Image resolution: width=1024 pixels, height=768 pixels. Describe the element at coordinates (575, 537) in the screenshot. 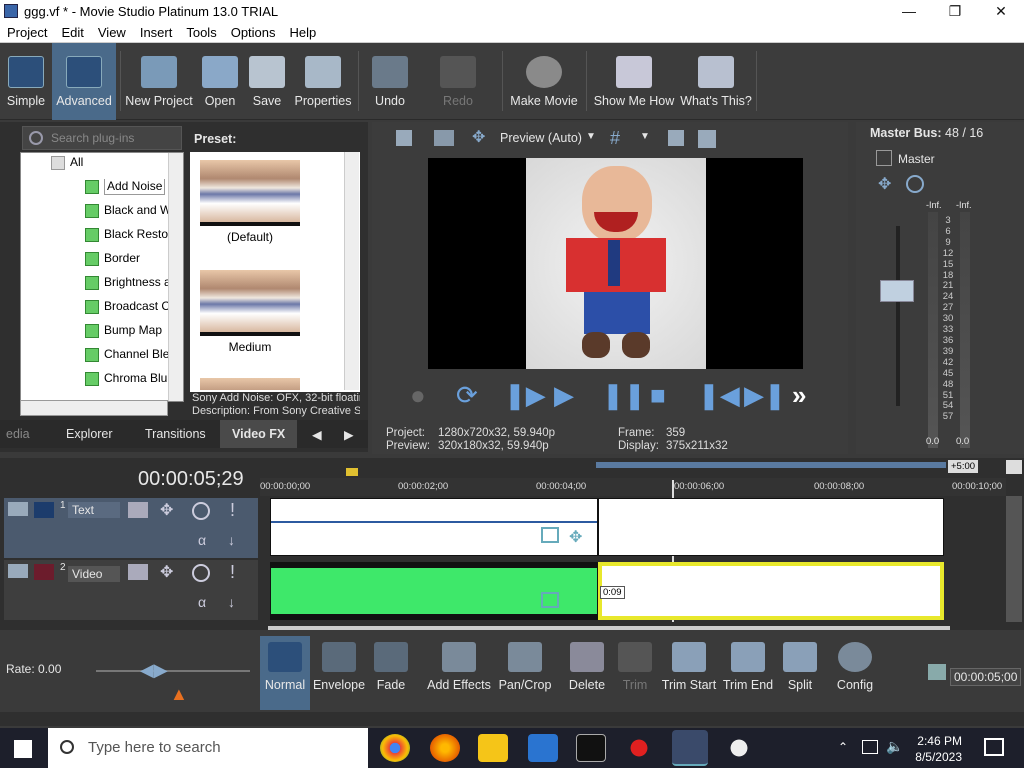

I see `clip-fx-icon: ✥` at that location.